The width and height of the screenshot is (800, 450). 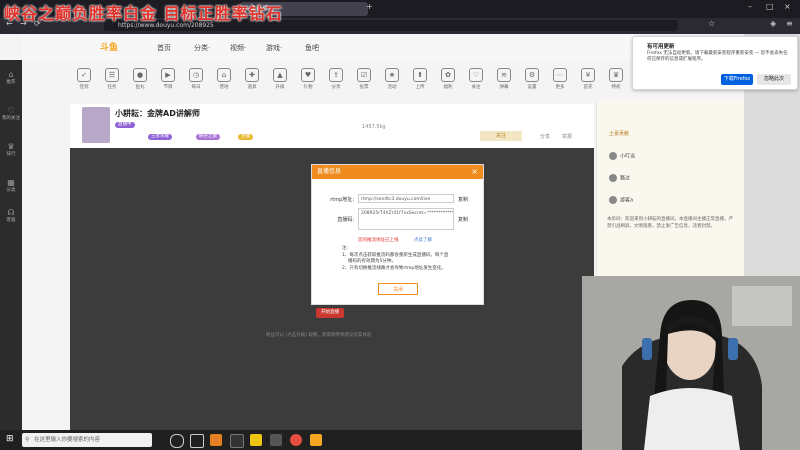 What do you see at coordinates (501, 136) in the screenshot?
I see `follow-button: 关注` at bounding box center [501, 136].